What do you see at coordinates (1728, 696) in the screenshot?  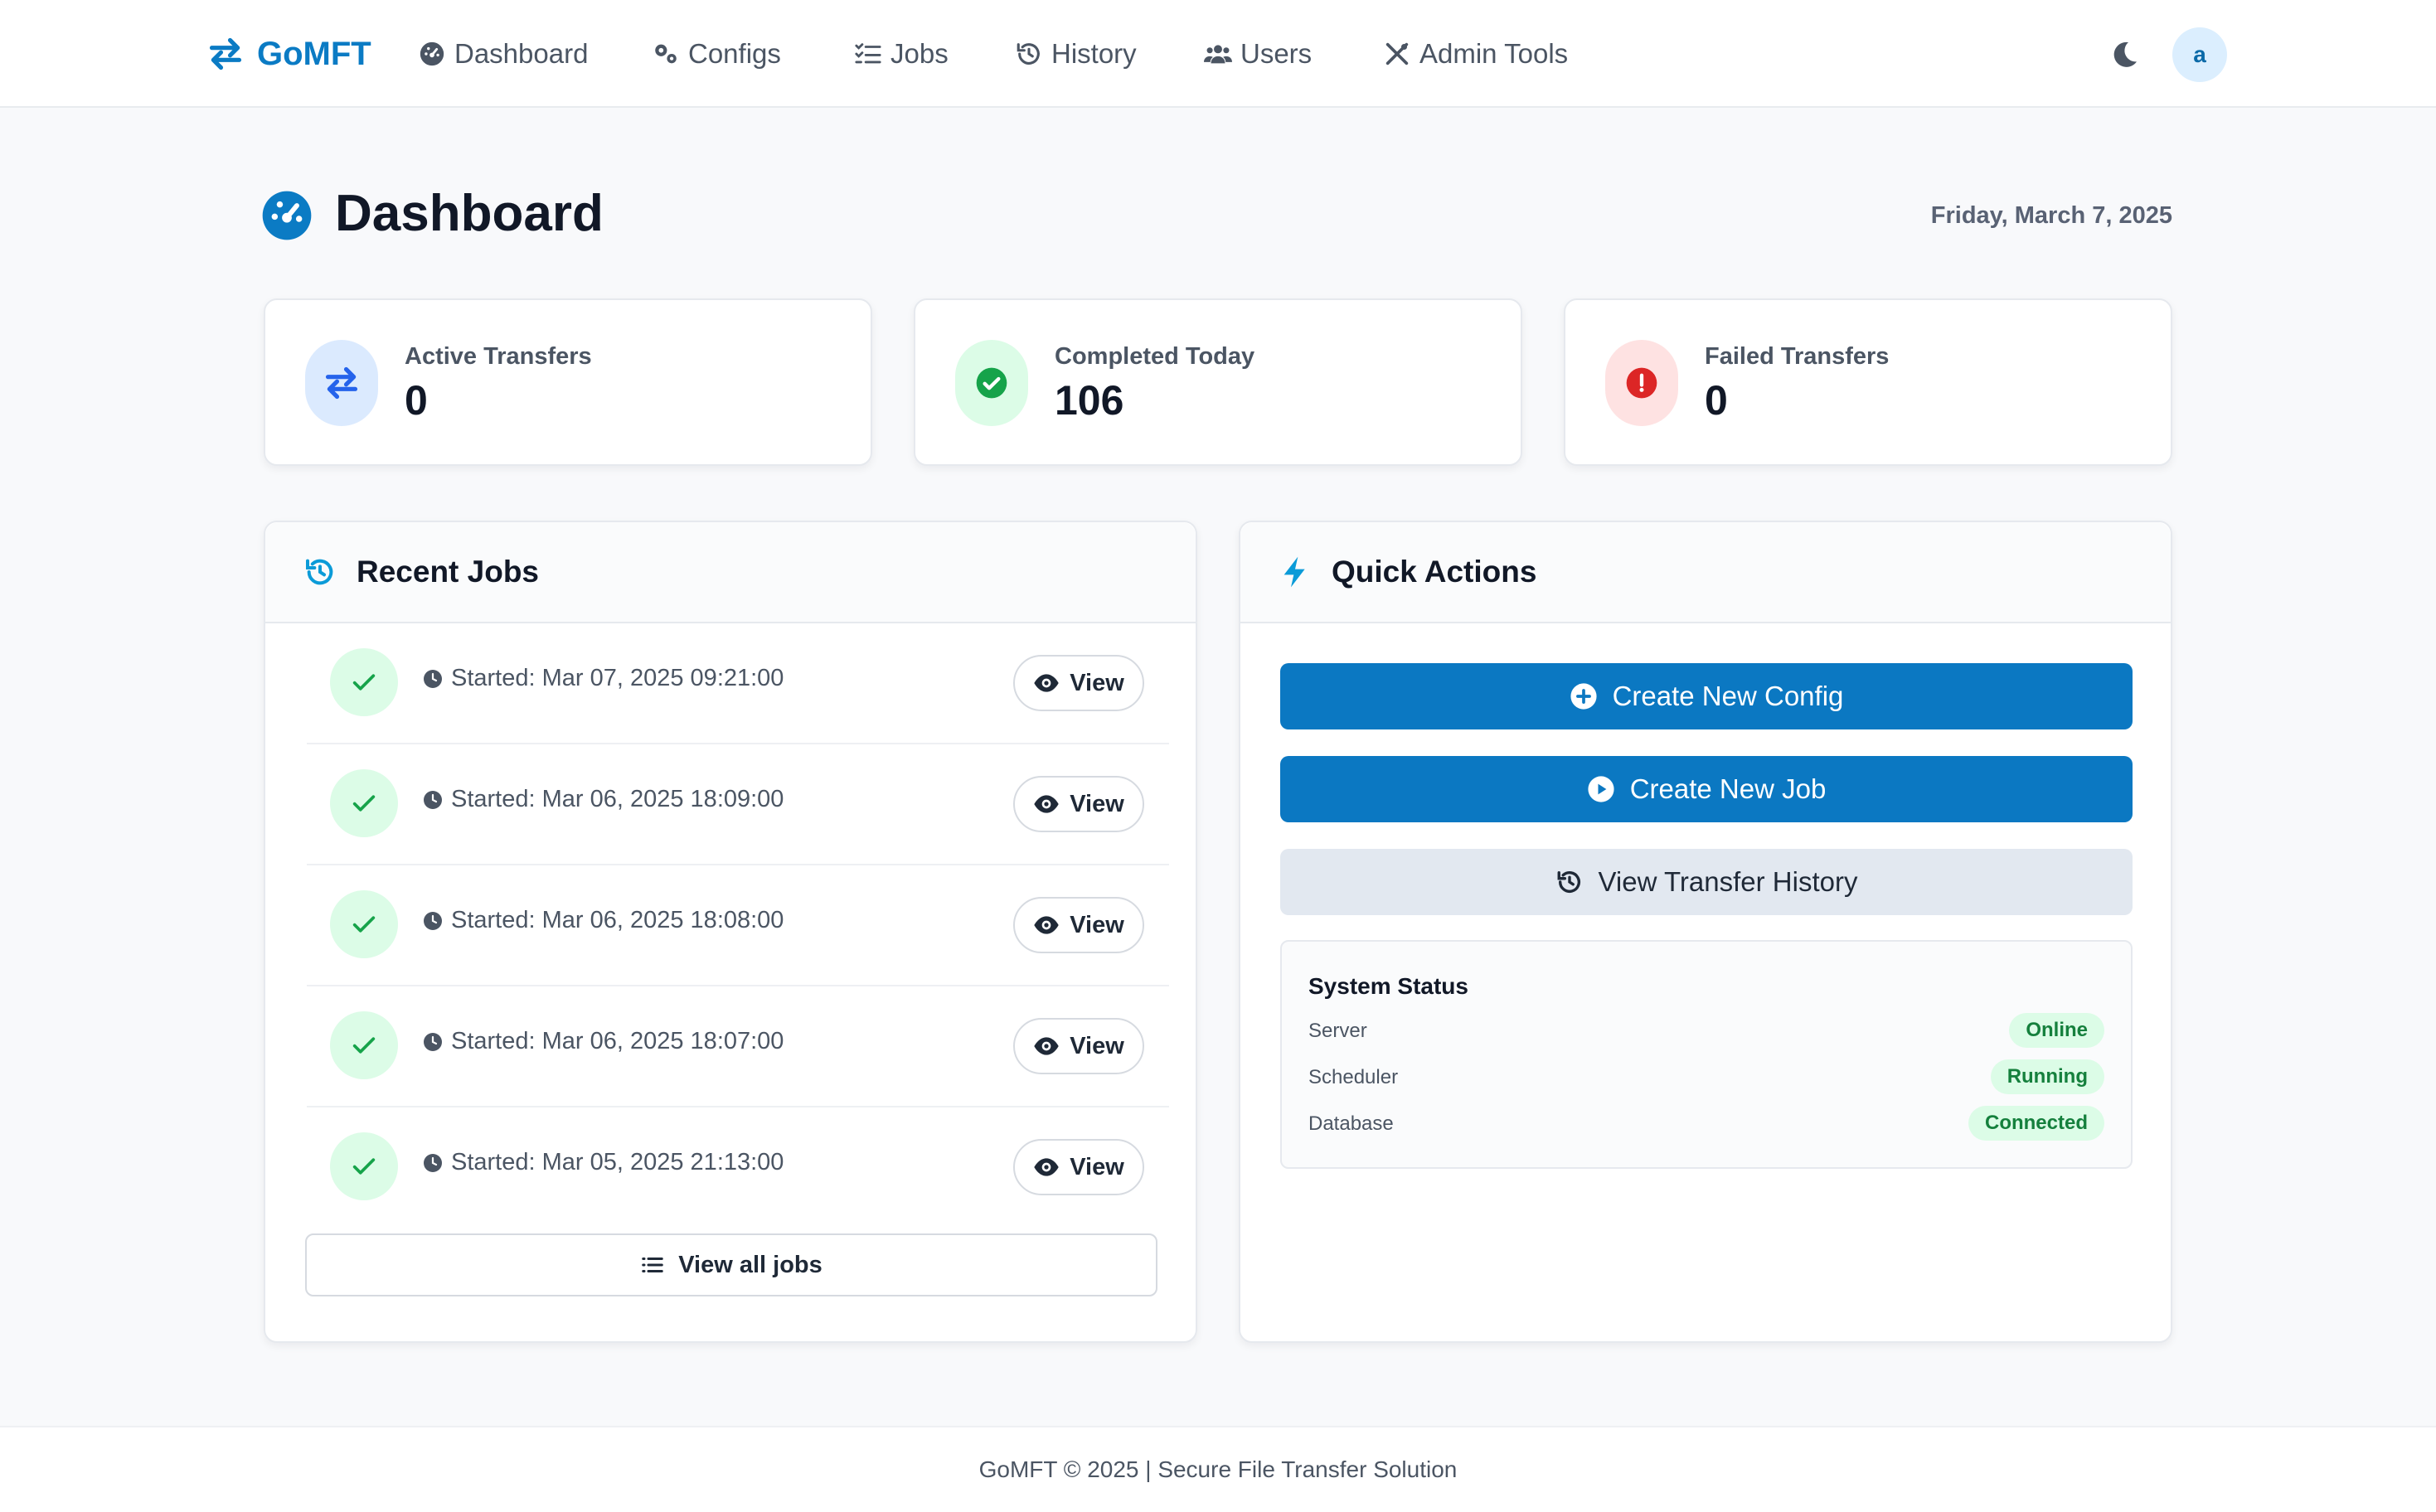 I see `button-label: Create New Config` at bounding box center [1728, 696].